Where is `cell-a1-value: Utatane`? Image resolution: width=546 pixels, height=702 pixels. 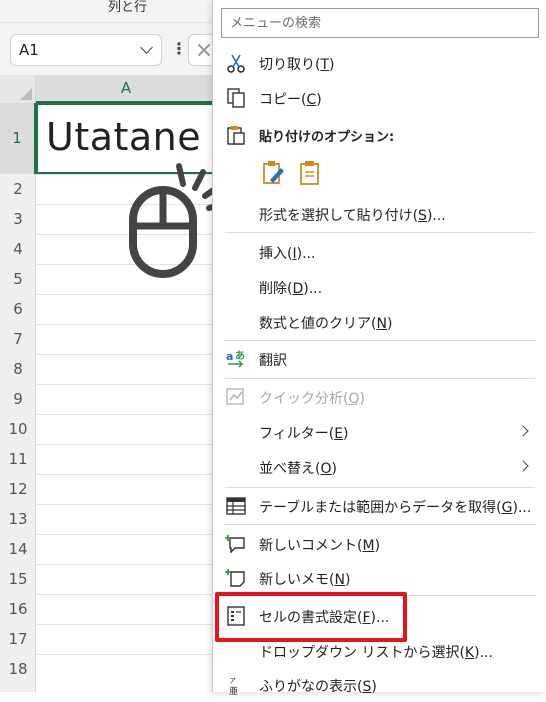 cell-a1-value: Utatane is located at coordinates (124, 137).